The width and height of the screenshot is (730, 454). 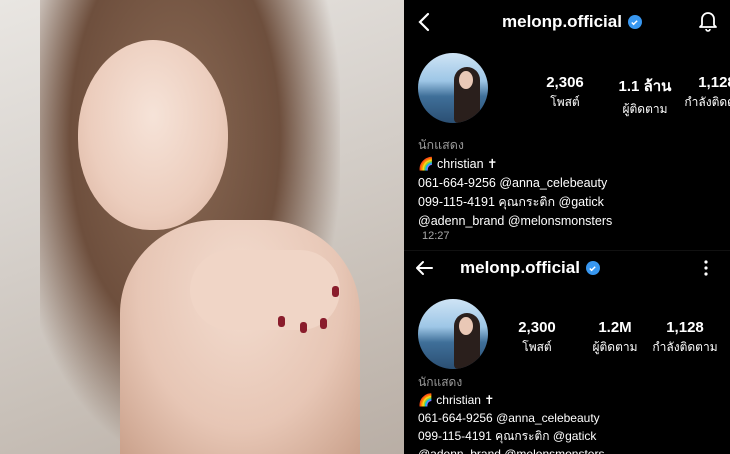 I want to click on stat-posts-value: 2,300, so click(x=537, y=327).